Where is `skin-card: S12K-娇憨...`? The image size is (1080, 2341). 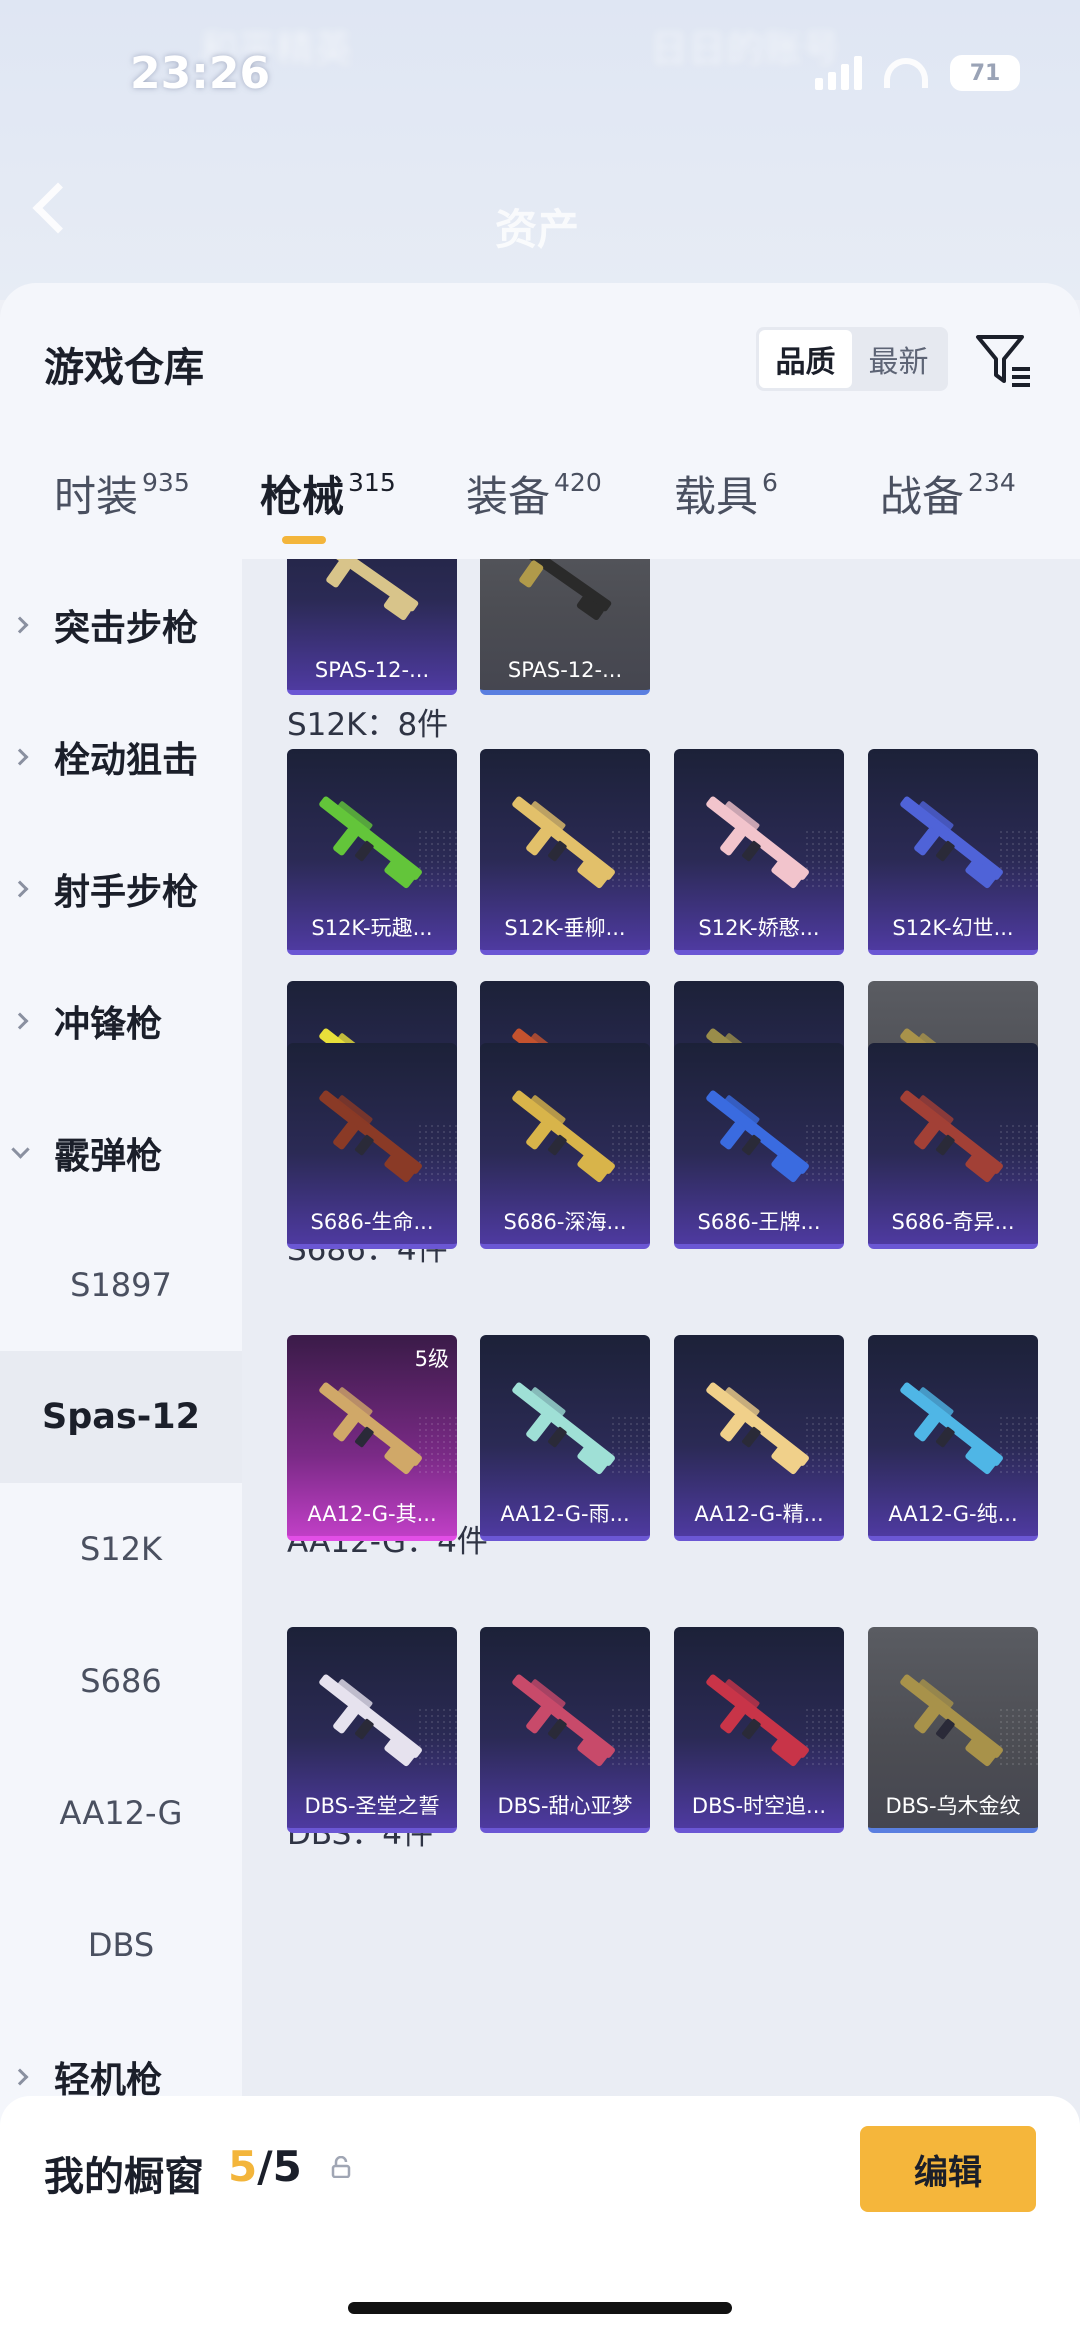 skin-card: S12K-娇憨... is located at coordinates (759, 852).